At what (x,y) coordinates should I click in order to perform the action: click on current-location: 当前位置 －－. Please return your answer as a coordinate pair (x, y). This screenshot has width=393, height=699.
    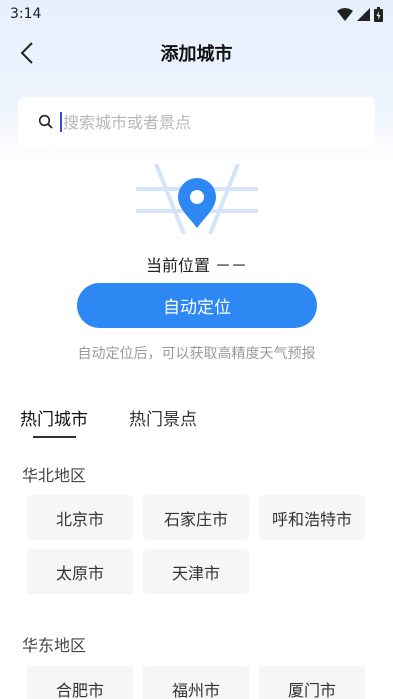
    Looking at the image, I should click on (196, 264).